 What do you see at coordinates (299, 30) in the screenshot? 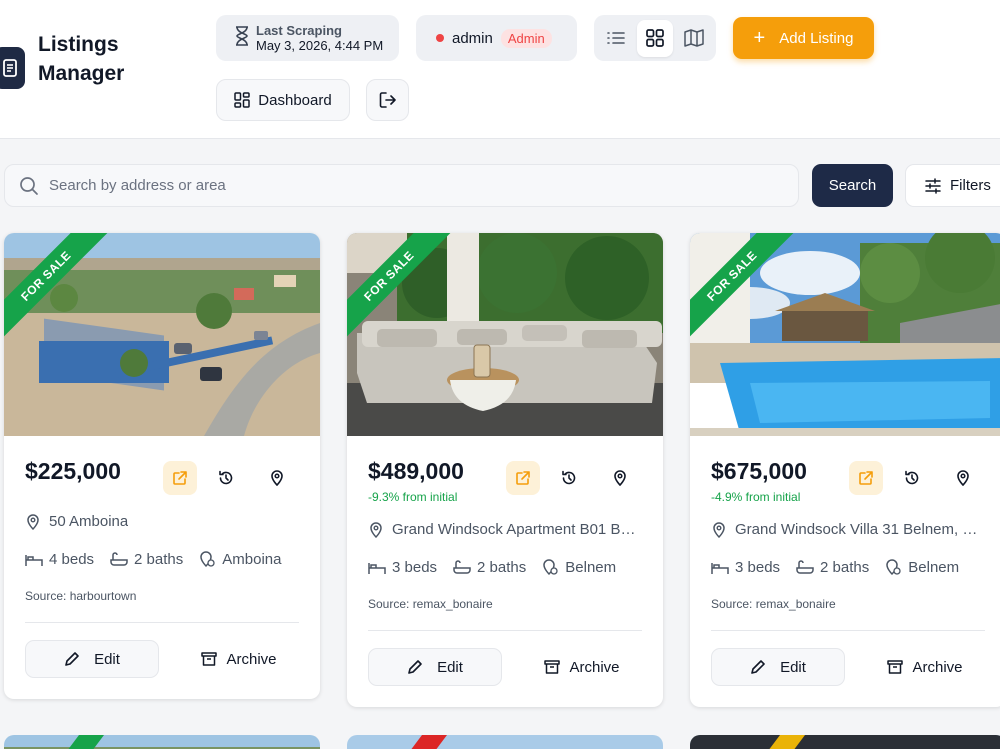
I see `last-scraping-label: Last Scraping` at bounding box center [299, 30].